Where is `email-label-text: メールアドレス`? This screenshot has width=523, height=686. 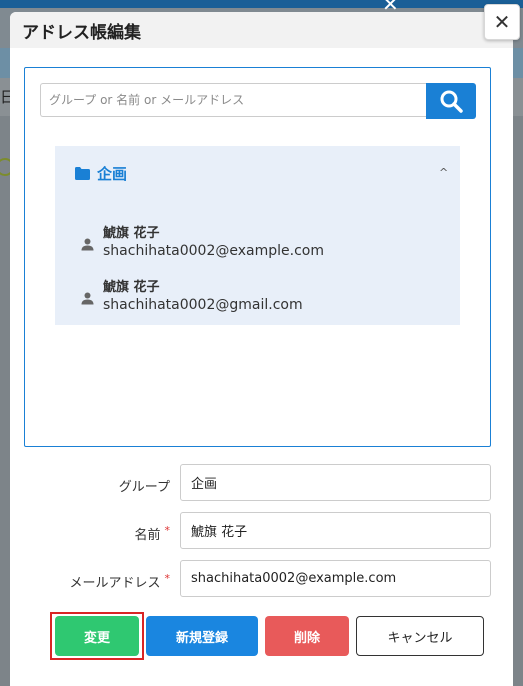 email-label-text: メールアドレス is located at coordinates (115, 583).